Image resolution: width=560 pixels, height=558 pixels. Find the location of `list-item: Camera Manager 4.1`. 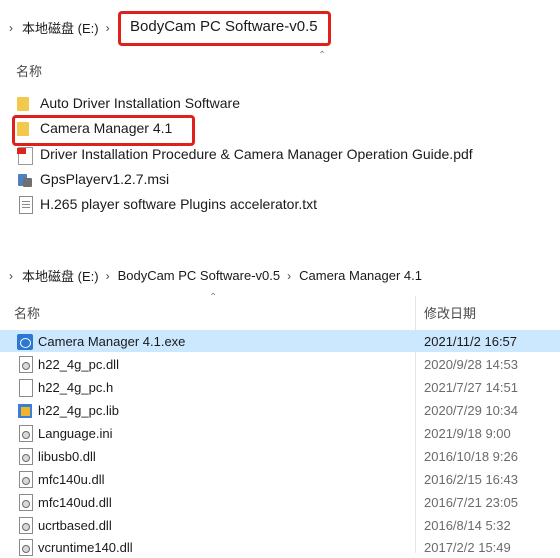

list-item: Camera Manager 4.1 is located at coordinates (277, 129).